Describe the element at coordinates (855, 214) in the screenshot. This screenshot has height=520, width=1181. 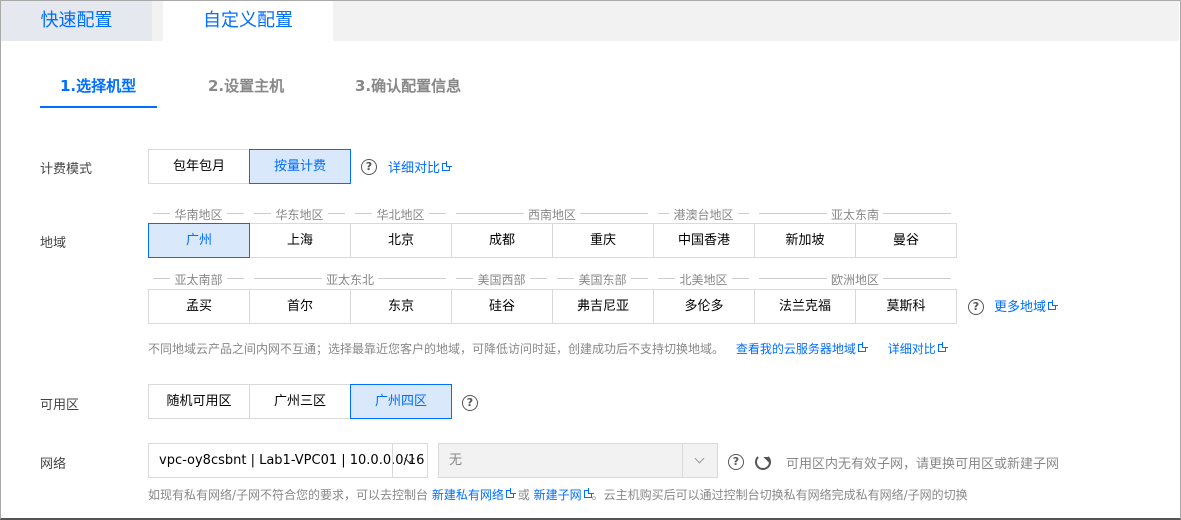
I see `region-group-label: 亚太东南` at that location.